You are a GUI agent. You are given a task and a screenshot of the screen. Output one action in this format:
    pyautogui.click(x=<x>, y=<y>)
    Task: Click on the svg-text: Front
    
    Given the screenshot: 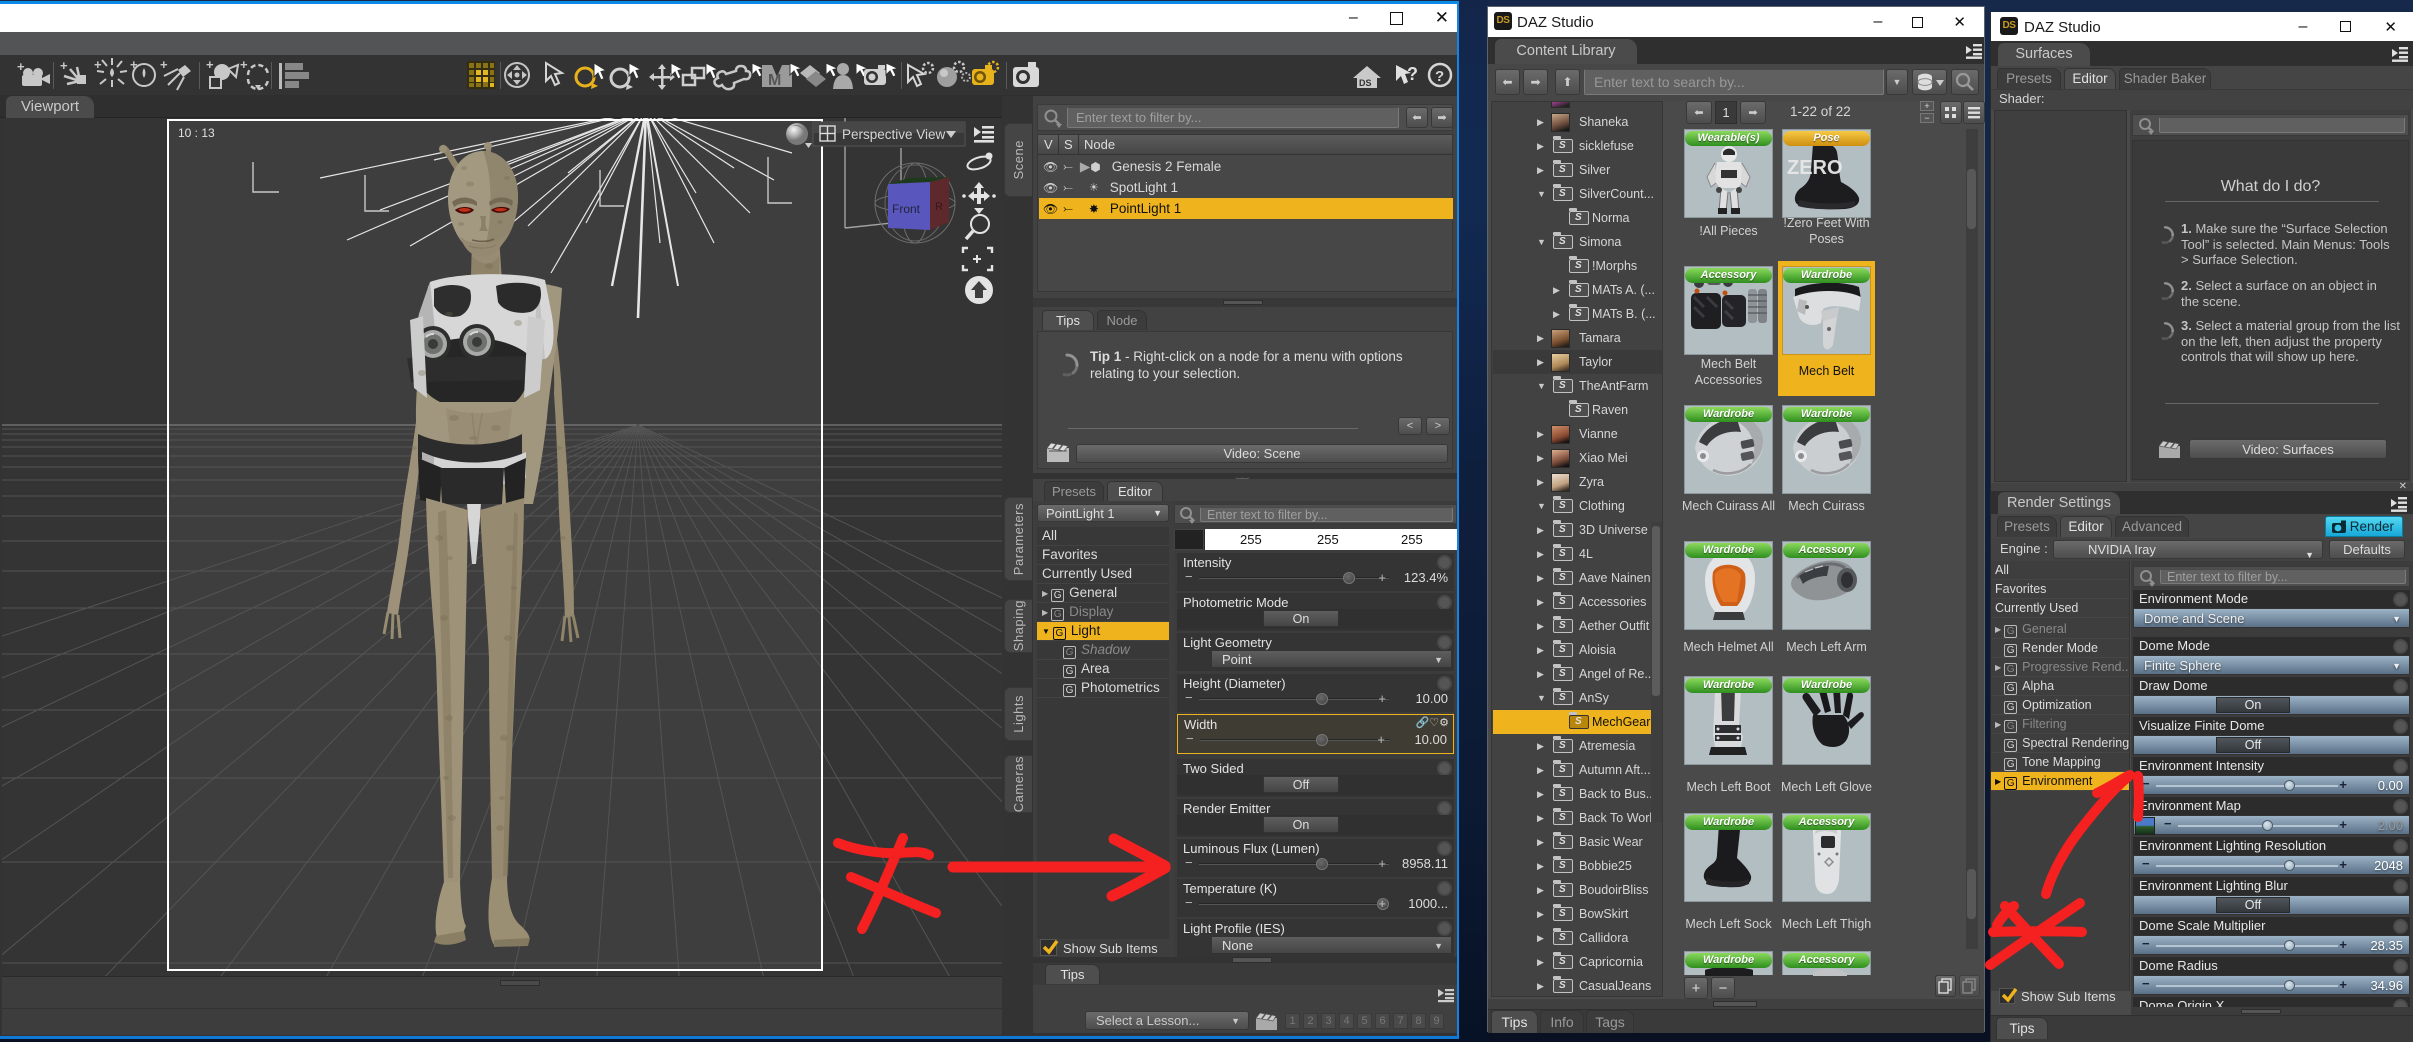 What is the action you would take?
    pyautogui.click(x=906, y=209)
    